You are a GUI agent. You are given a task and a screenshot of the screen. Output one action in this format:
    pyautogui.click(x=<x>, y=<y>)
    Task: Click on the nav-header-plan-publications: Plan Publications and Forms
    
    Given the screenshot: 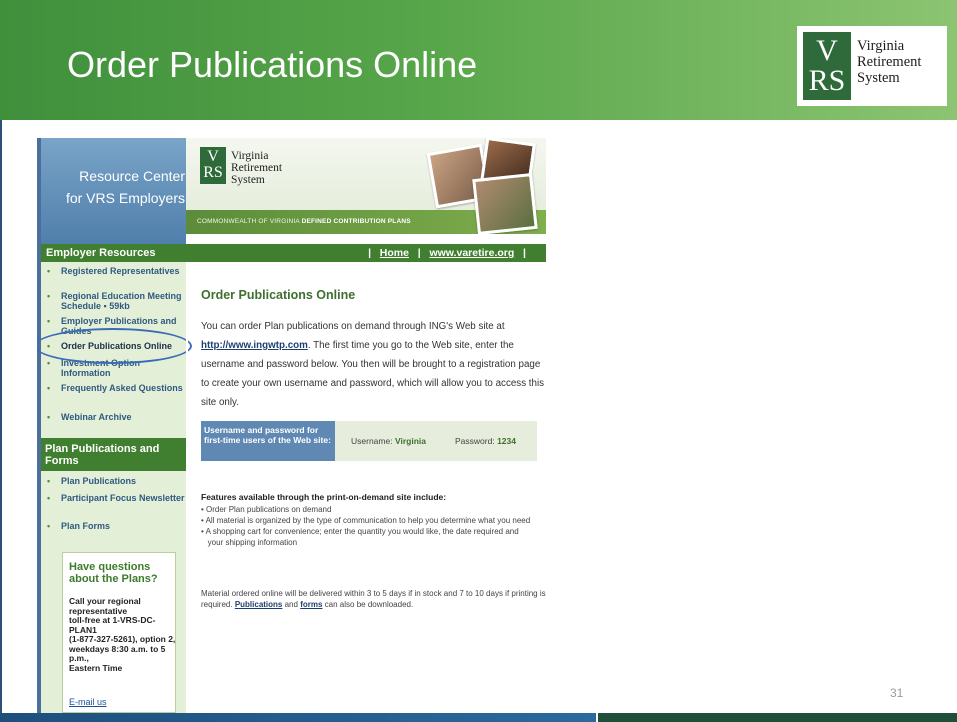 What is the action you would take?
    pyautogui.click(x=113, y=454)
    